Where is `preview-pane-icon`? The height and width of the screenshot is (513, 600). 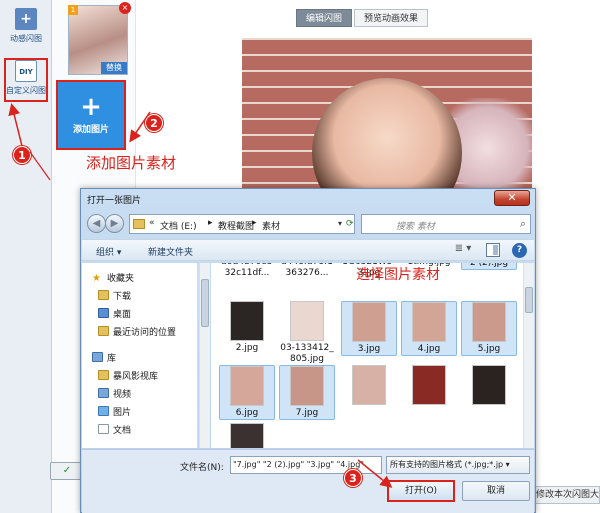
preview-pane-icon is located at coordinates (493, 250).